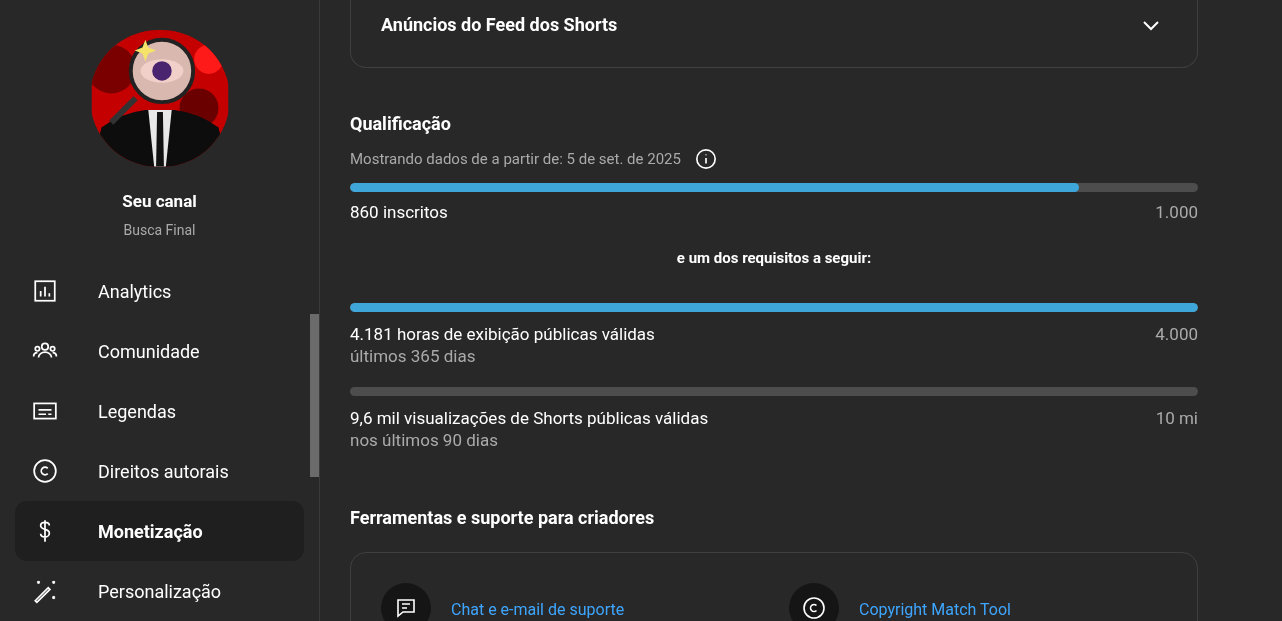 The height and width of the screenshot is (621, 1282). I want to click on subscribers-target: 1.000, so click(1176, 212).